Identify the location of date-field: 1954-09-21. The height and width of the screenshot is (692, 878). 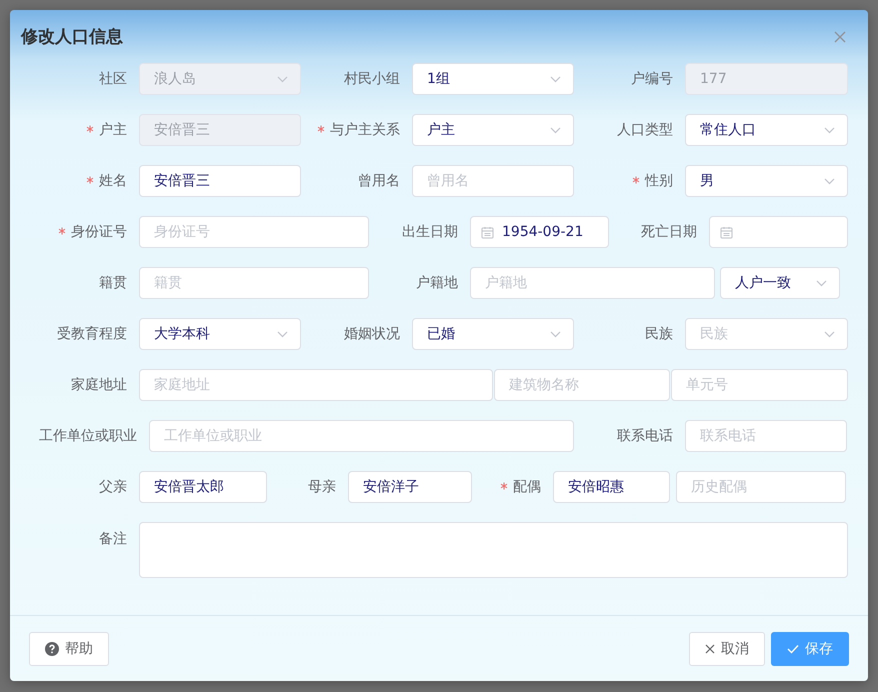
(539, 232).